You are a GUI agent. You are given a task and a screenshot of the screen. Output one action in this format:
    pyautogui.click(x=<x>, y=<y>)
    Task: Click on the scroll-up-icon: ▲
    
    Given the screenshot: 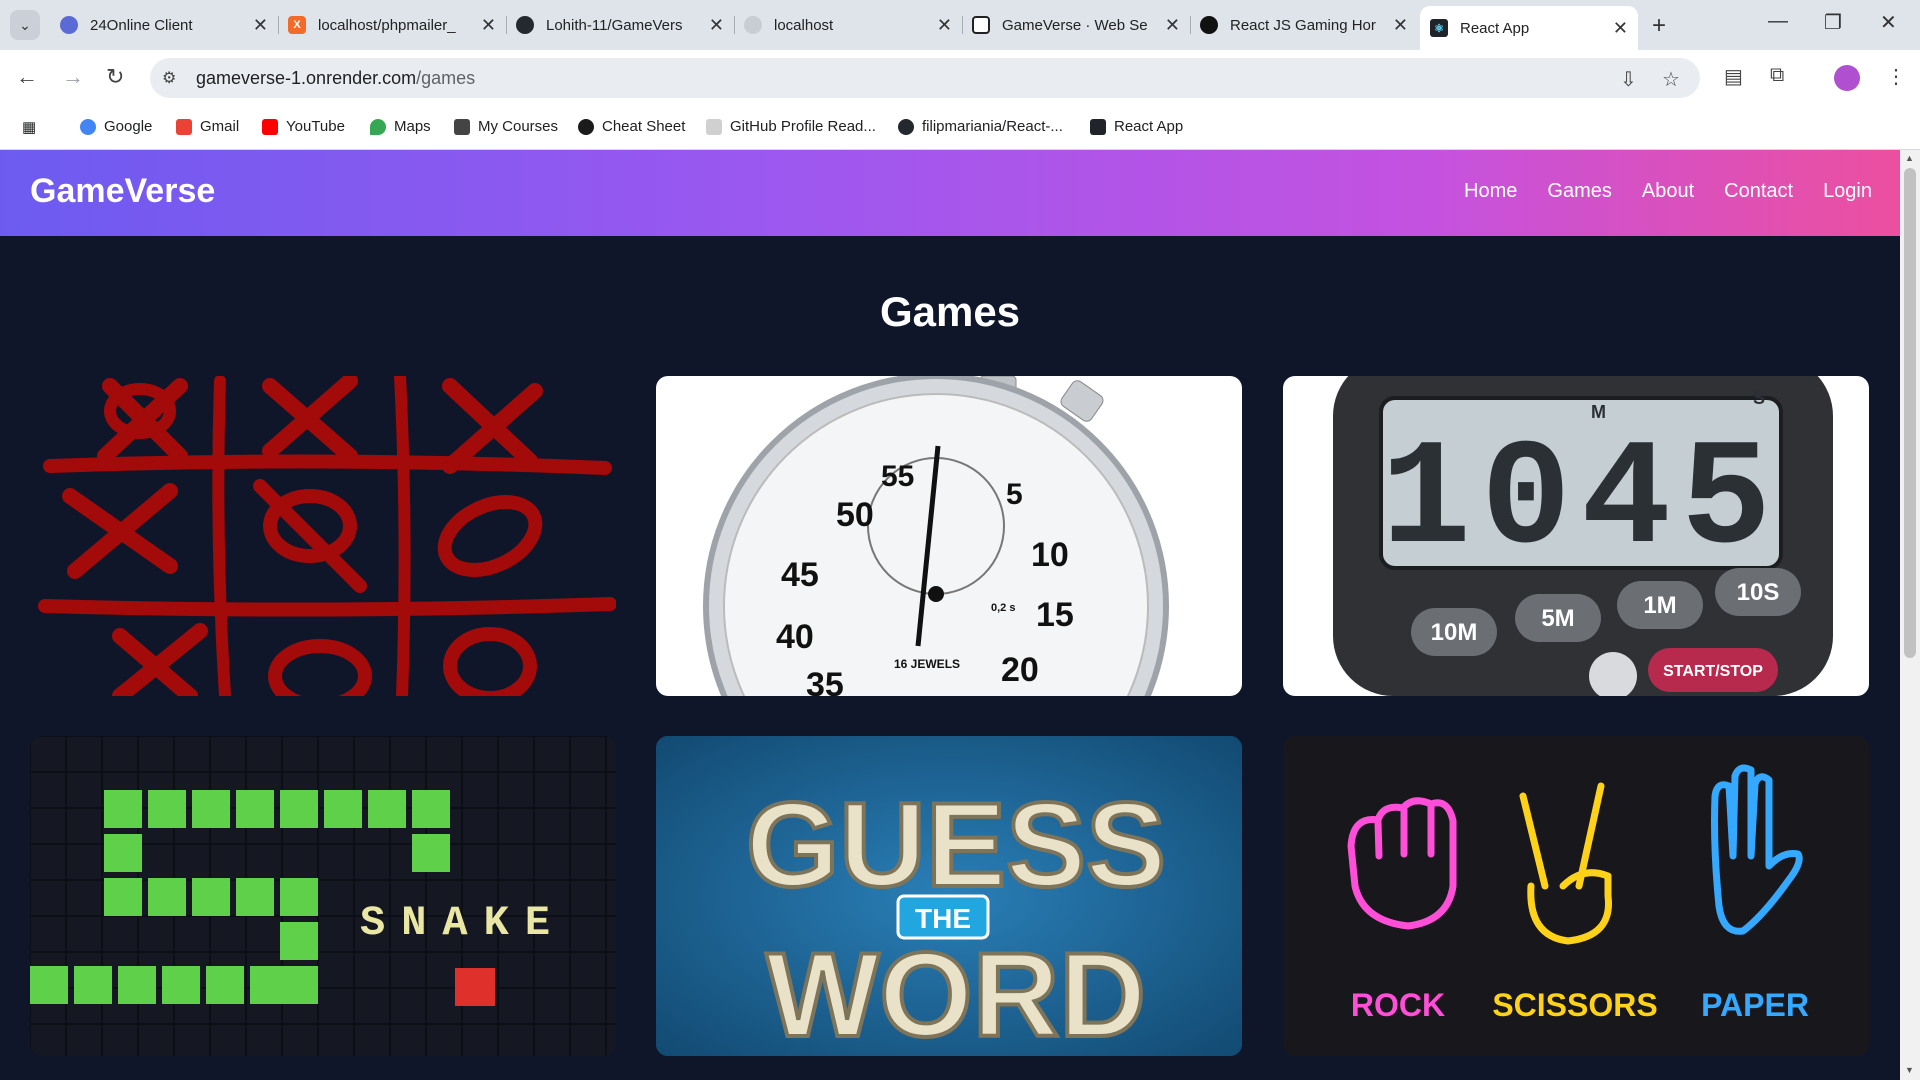 What is the action you would take?
    pyautogui.click(x=1909, y=158)
    